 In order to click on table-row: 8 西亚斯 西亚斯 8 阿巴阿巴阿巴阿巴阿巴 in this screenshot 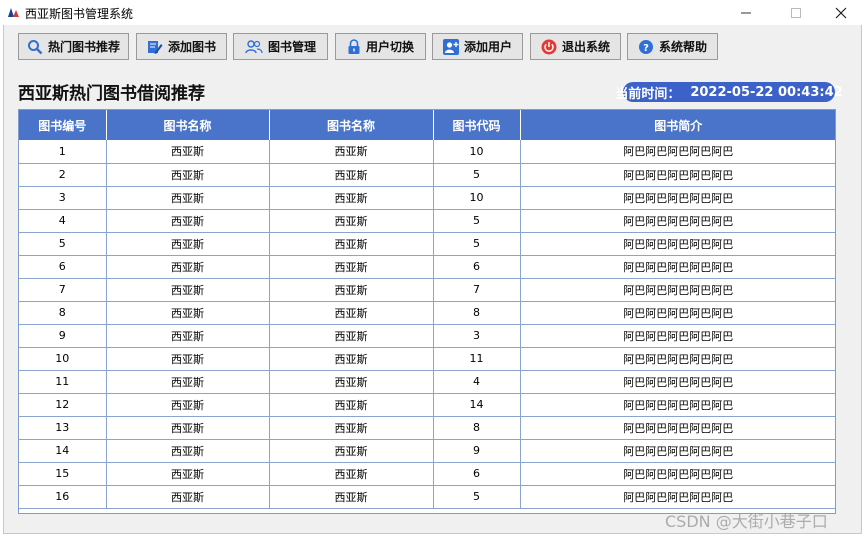, I will do `click(427, 313)`.